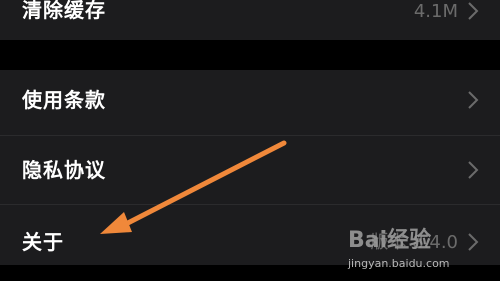  What do you see at coordinates (399, 263) in the screenshot?
I see `watermark-url: jingyan.baidu.com` at bounding box center [399, 263].